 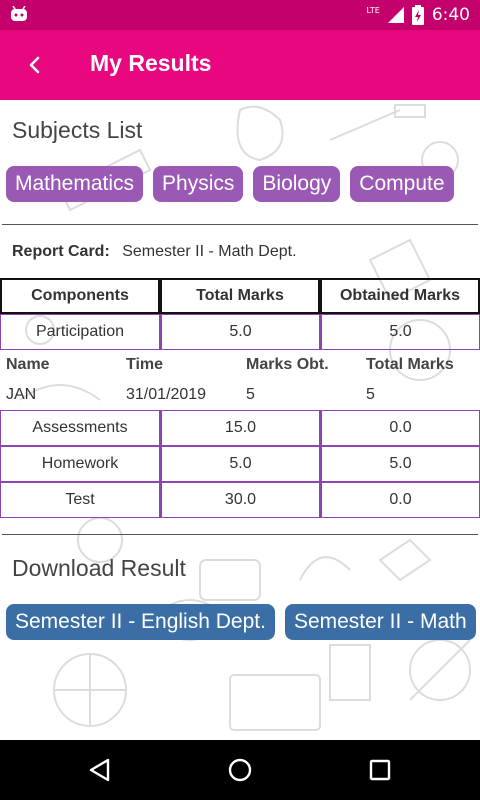 What do you see at coordinates (77, 130) in the screenshot?
I see `subjects-list-title: Subjects List` at bounding box center [77, 130].